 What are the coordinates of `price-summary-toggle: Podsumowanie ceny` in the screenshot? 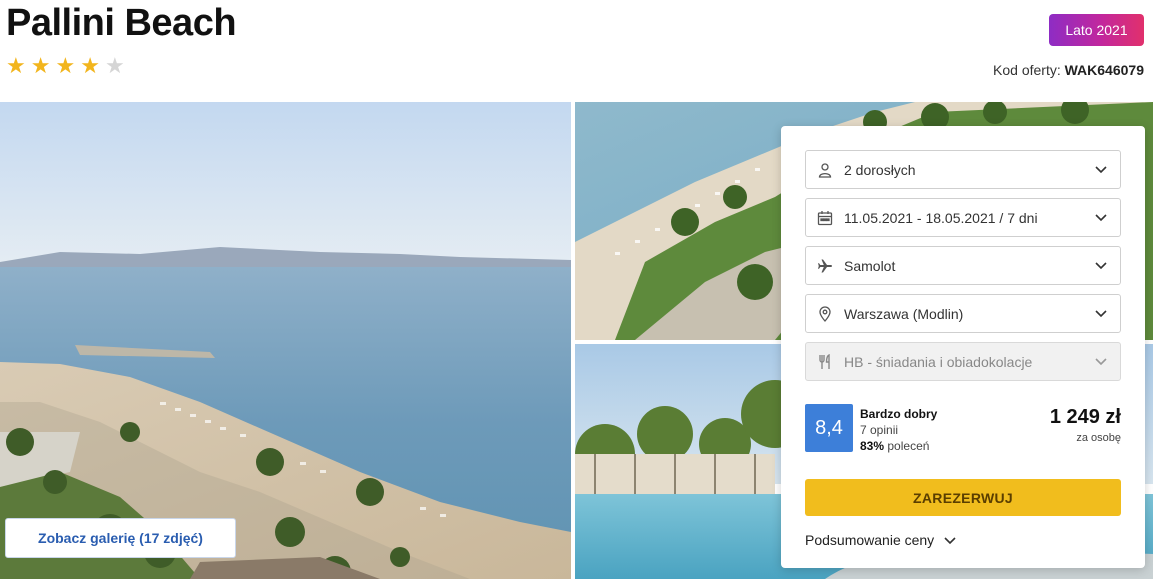 It's located at (880, 540).